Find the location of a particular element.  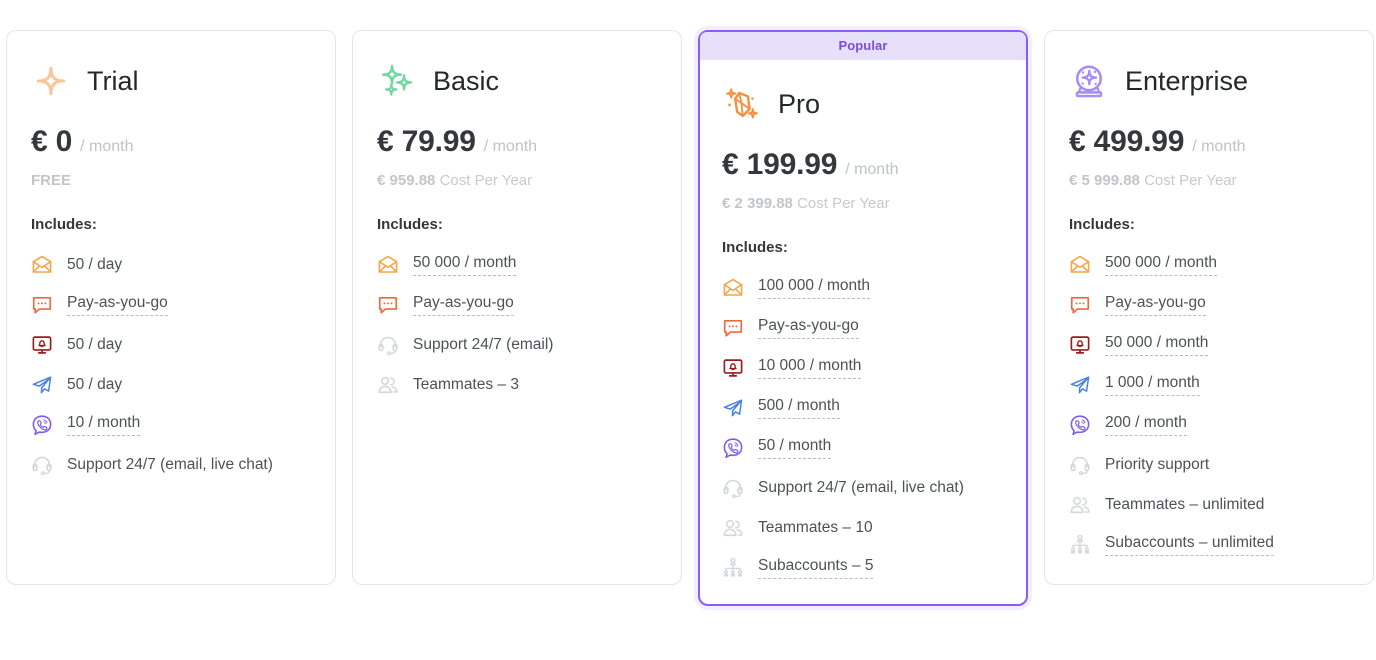

popular-badge: Popular is located at coordinates (863, 46).